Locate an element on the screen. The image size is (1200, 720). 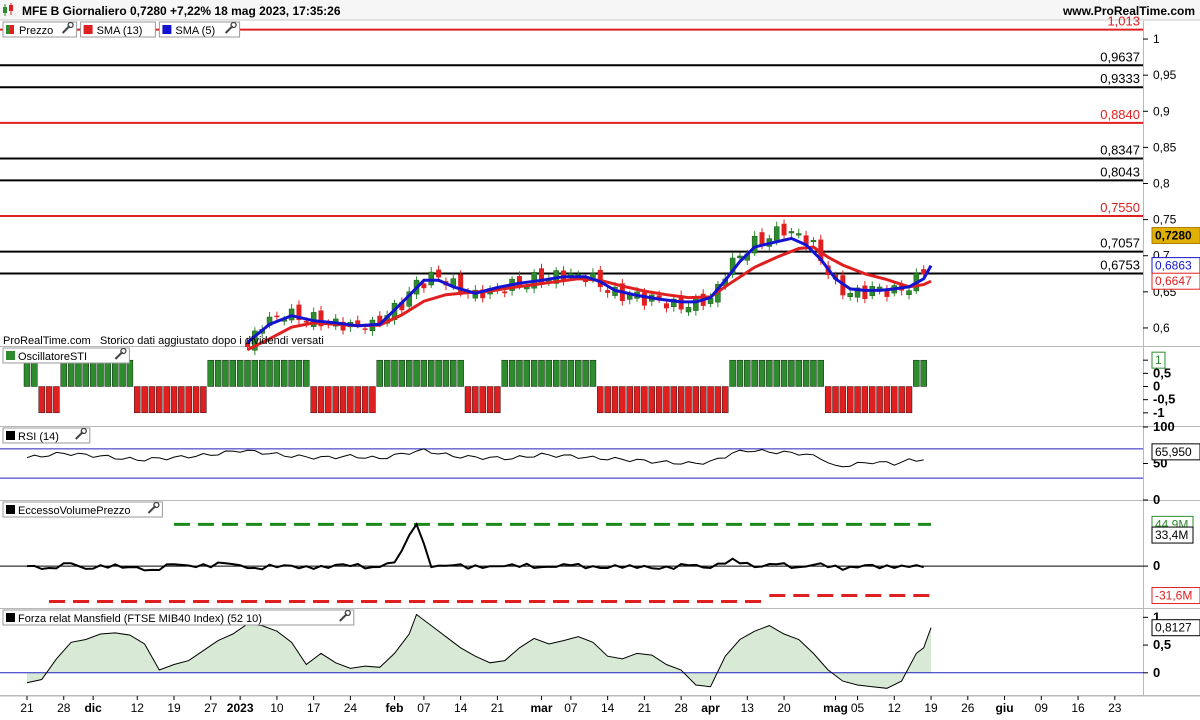
panel-title-sti: OscillatoreSTI is located at coordinates (66, 355).